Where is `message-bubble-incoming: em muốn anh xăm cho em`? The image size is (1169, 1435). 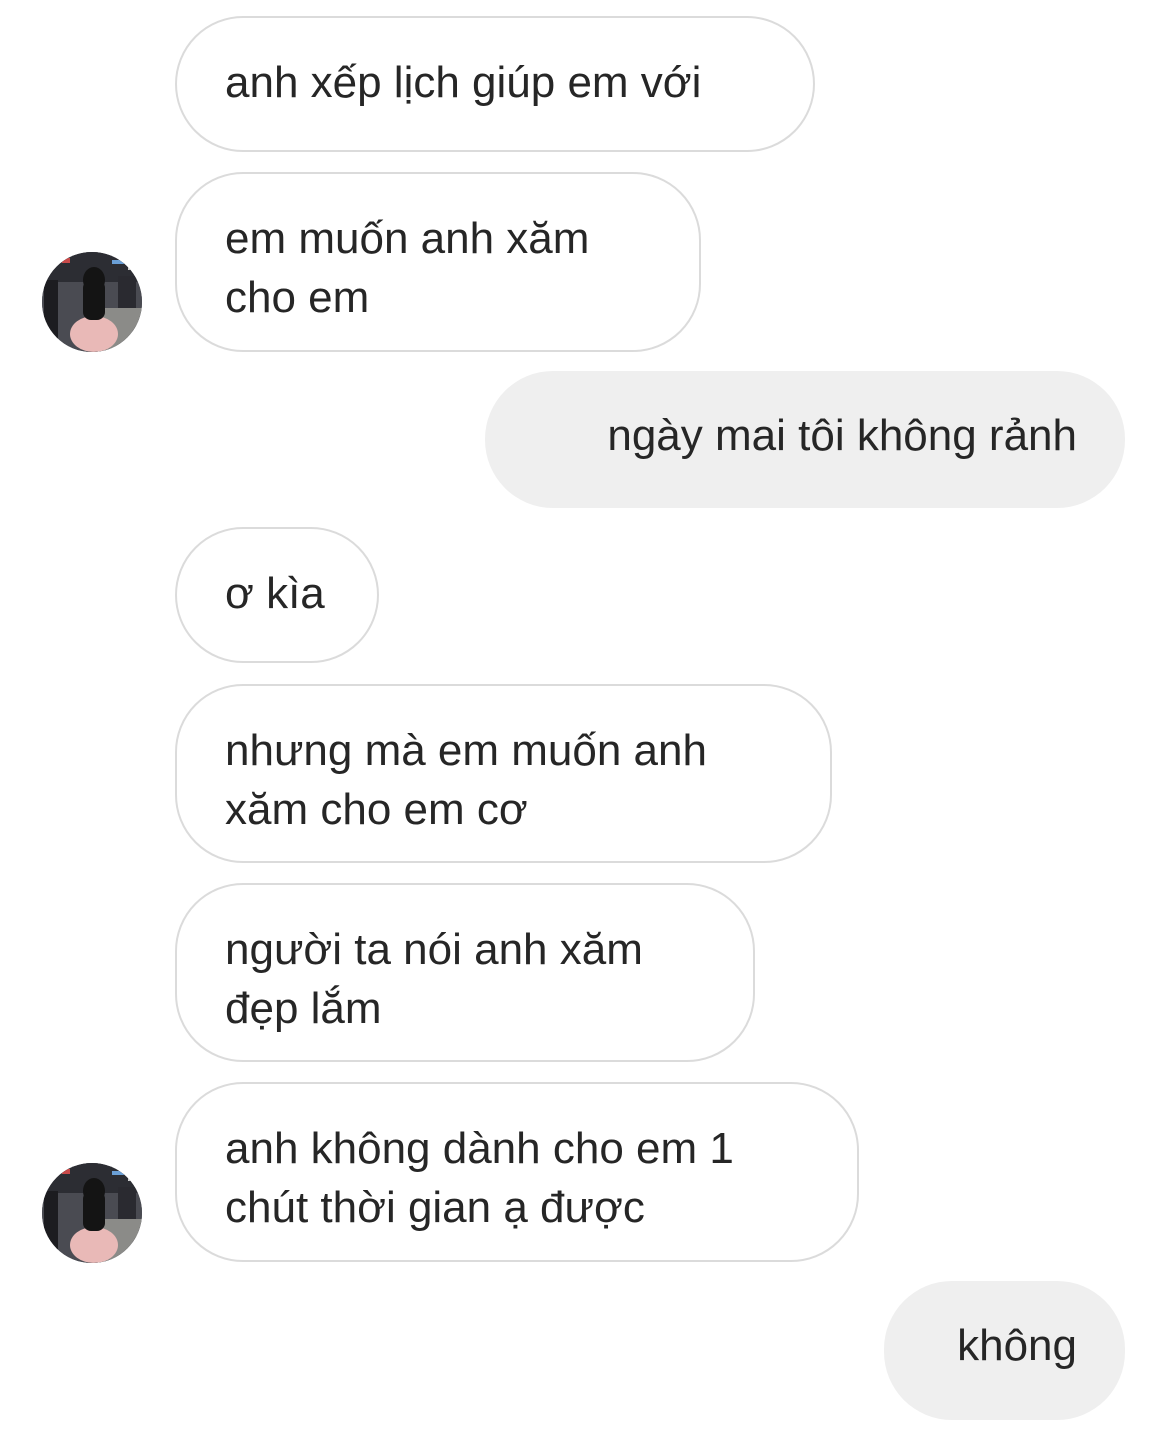 message-bubble-incoming: em muốn anh xăm cho em is located at coordinates (438, 262).